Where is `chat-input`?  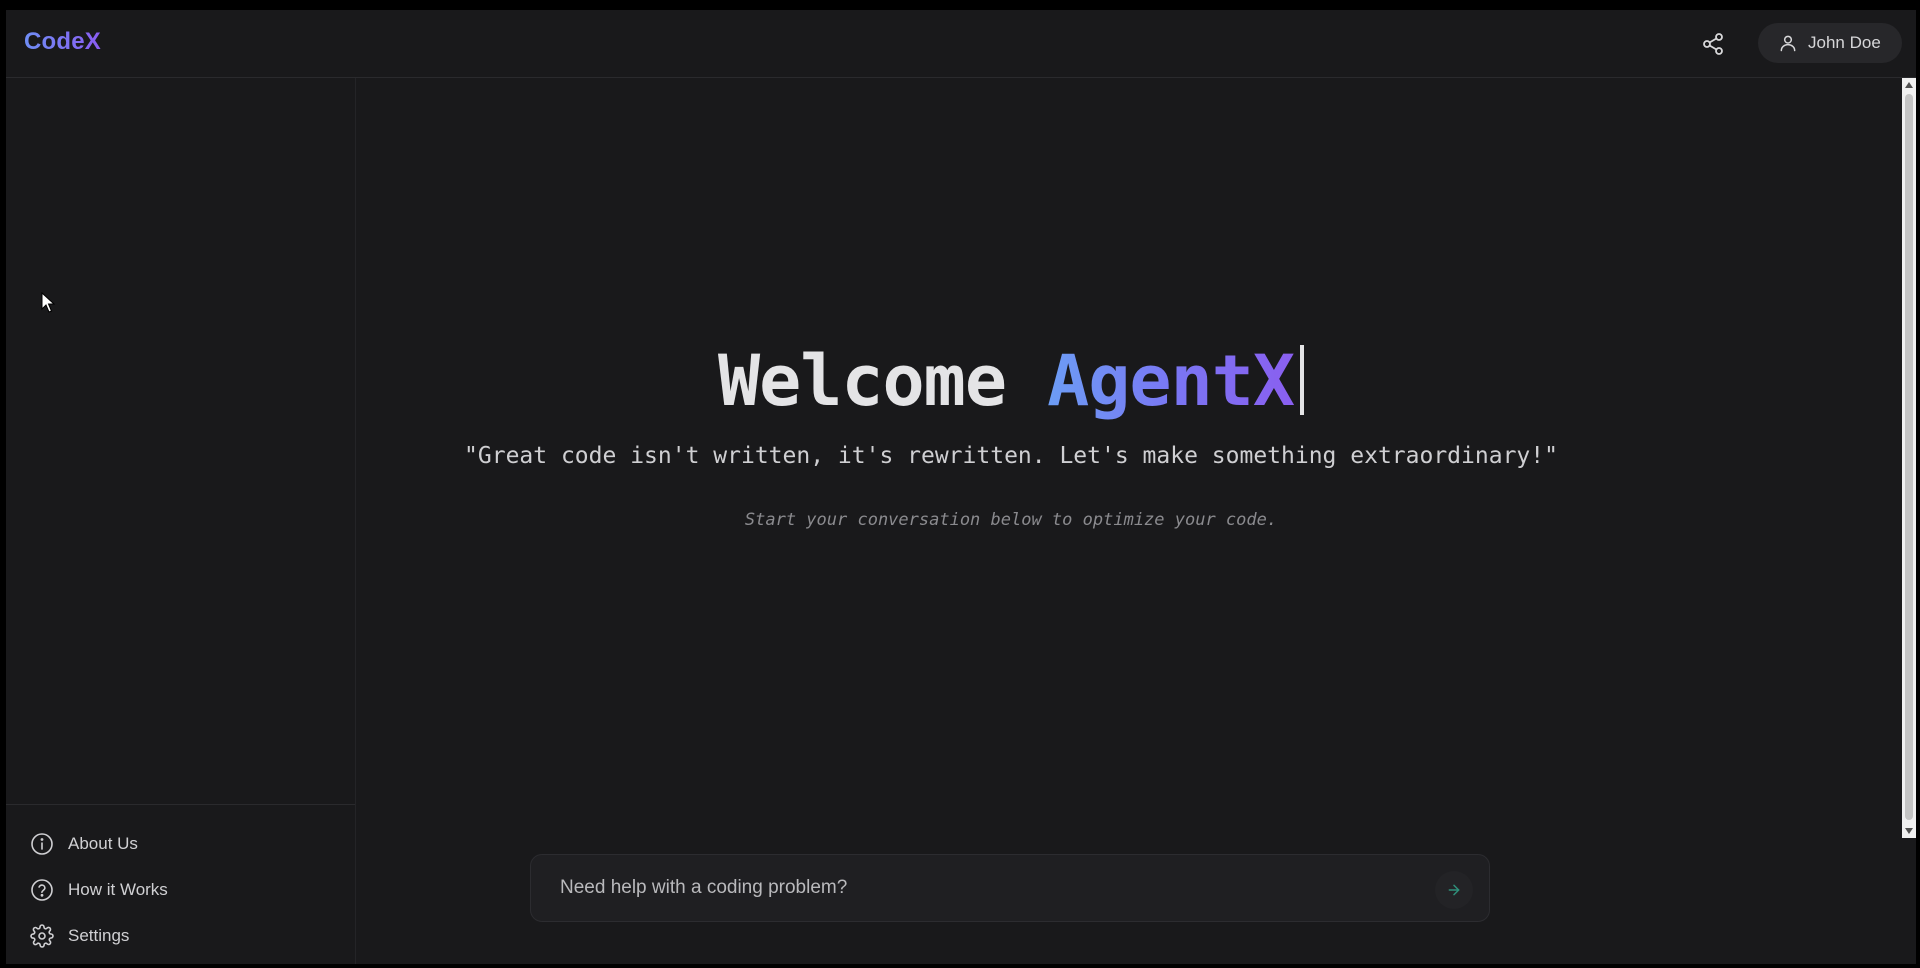
chat-input is located at coordinates (961, 888).